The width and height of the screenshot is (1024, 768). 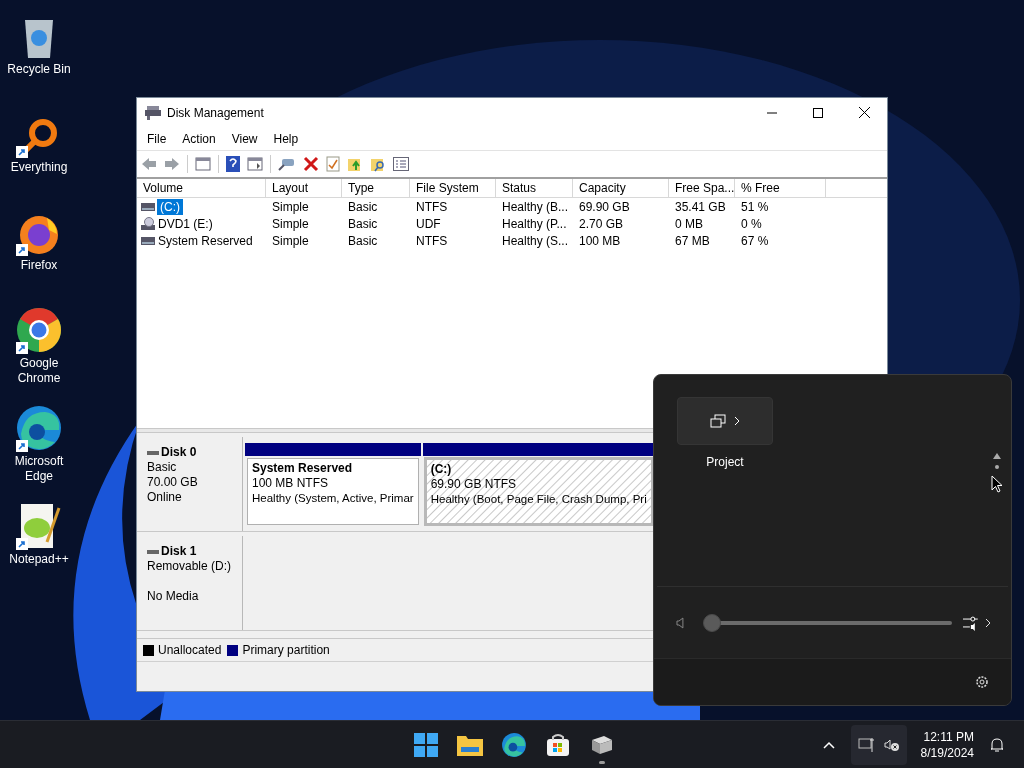 What do you see at coordinates (751, 223) in the screenshot?
I see `table-cell: 0 %` at bounding box center [751, 223].